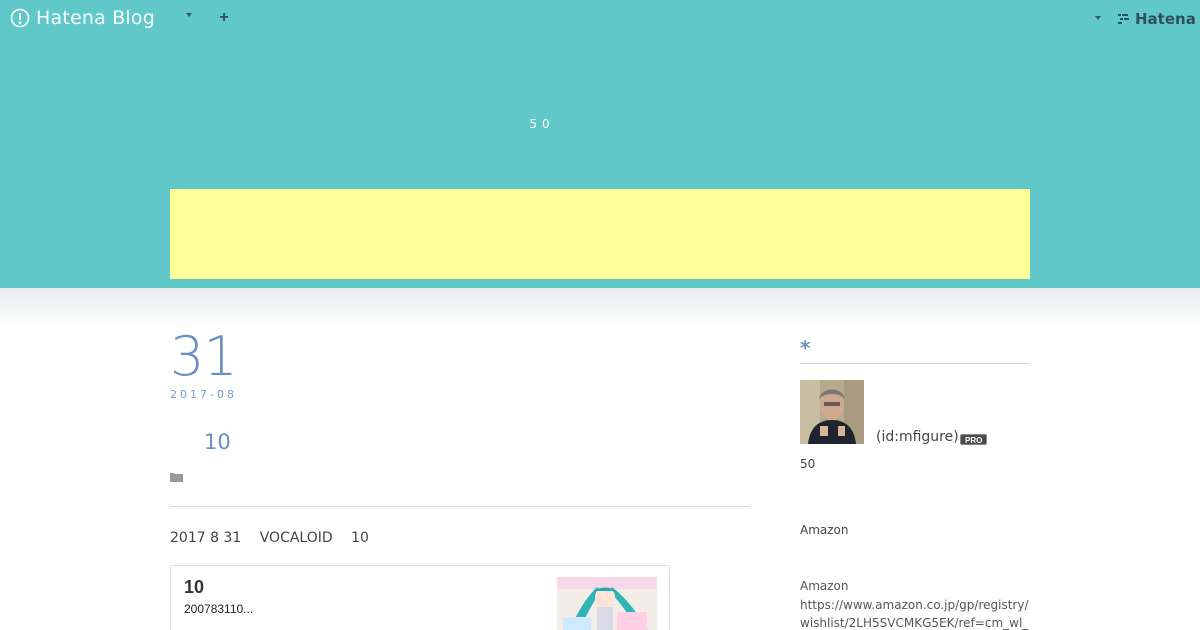  What do you see at coordinates (600, 18) in the screenshot?
I see `global-header: Hatena Blog + Hatena` at bounding box center [600, 18].